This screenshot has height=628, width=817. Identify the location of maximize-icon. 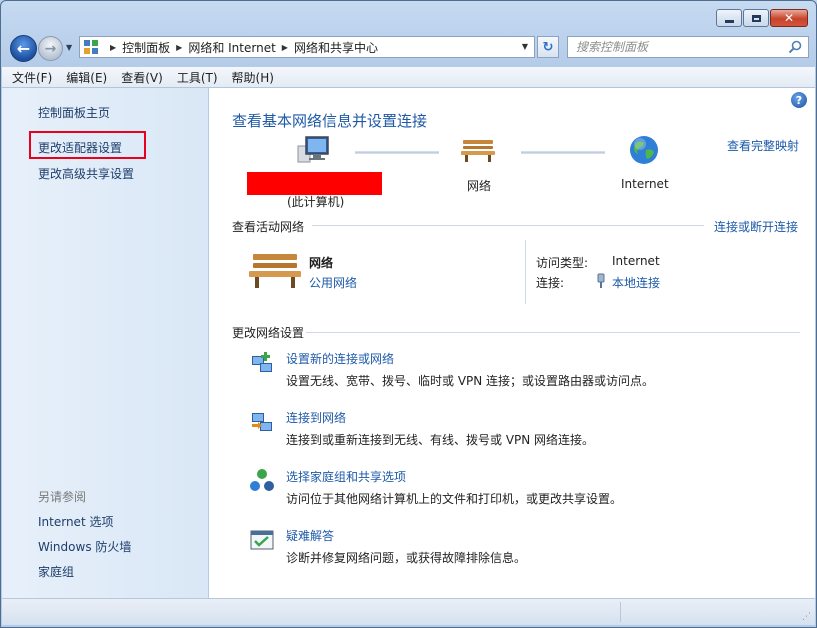
(756, 18).